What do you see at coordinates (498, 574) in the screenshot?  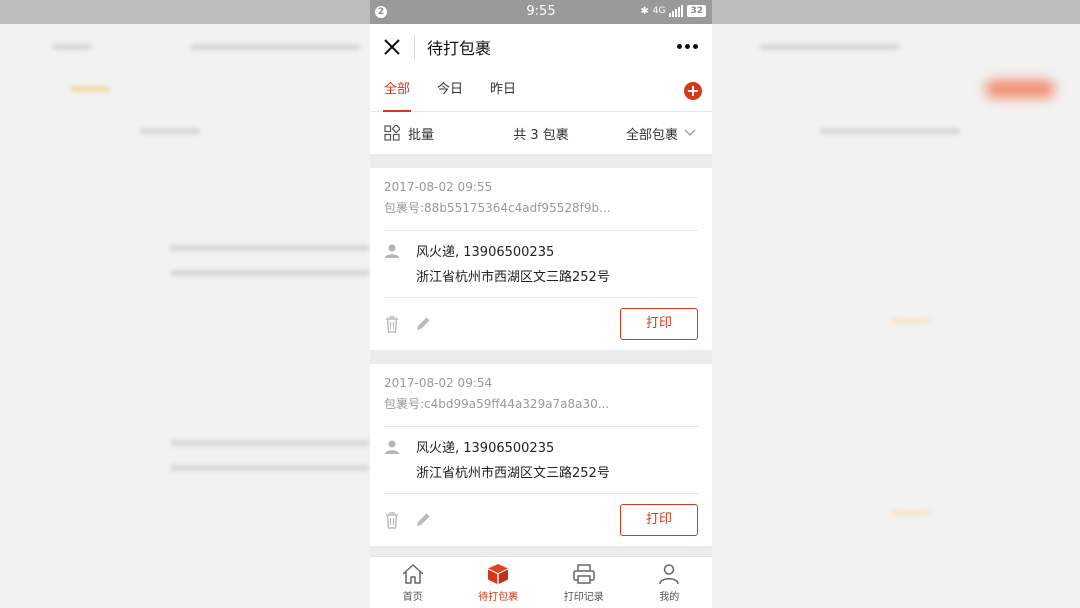 I see `package-icon` at bounding box center [498, 574].